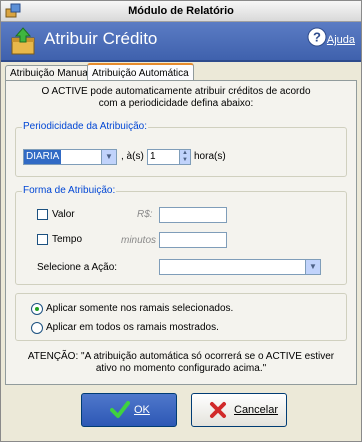 This screenshot has width=362, height=442. What do you see at coordinates (164, 157) in the screenshot?
I see `hour-input: 1` at bounding box center [164, 157].